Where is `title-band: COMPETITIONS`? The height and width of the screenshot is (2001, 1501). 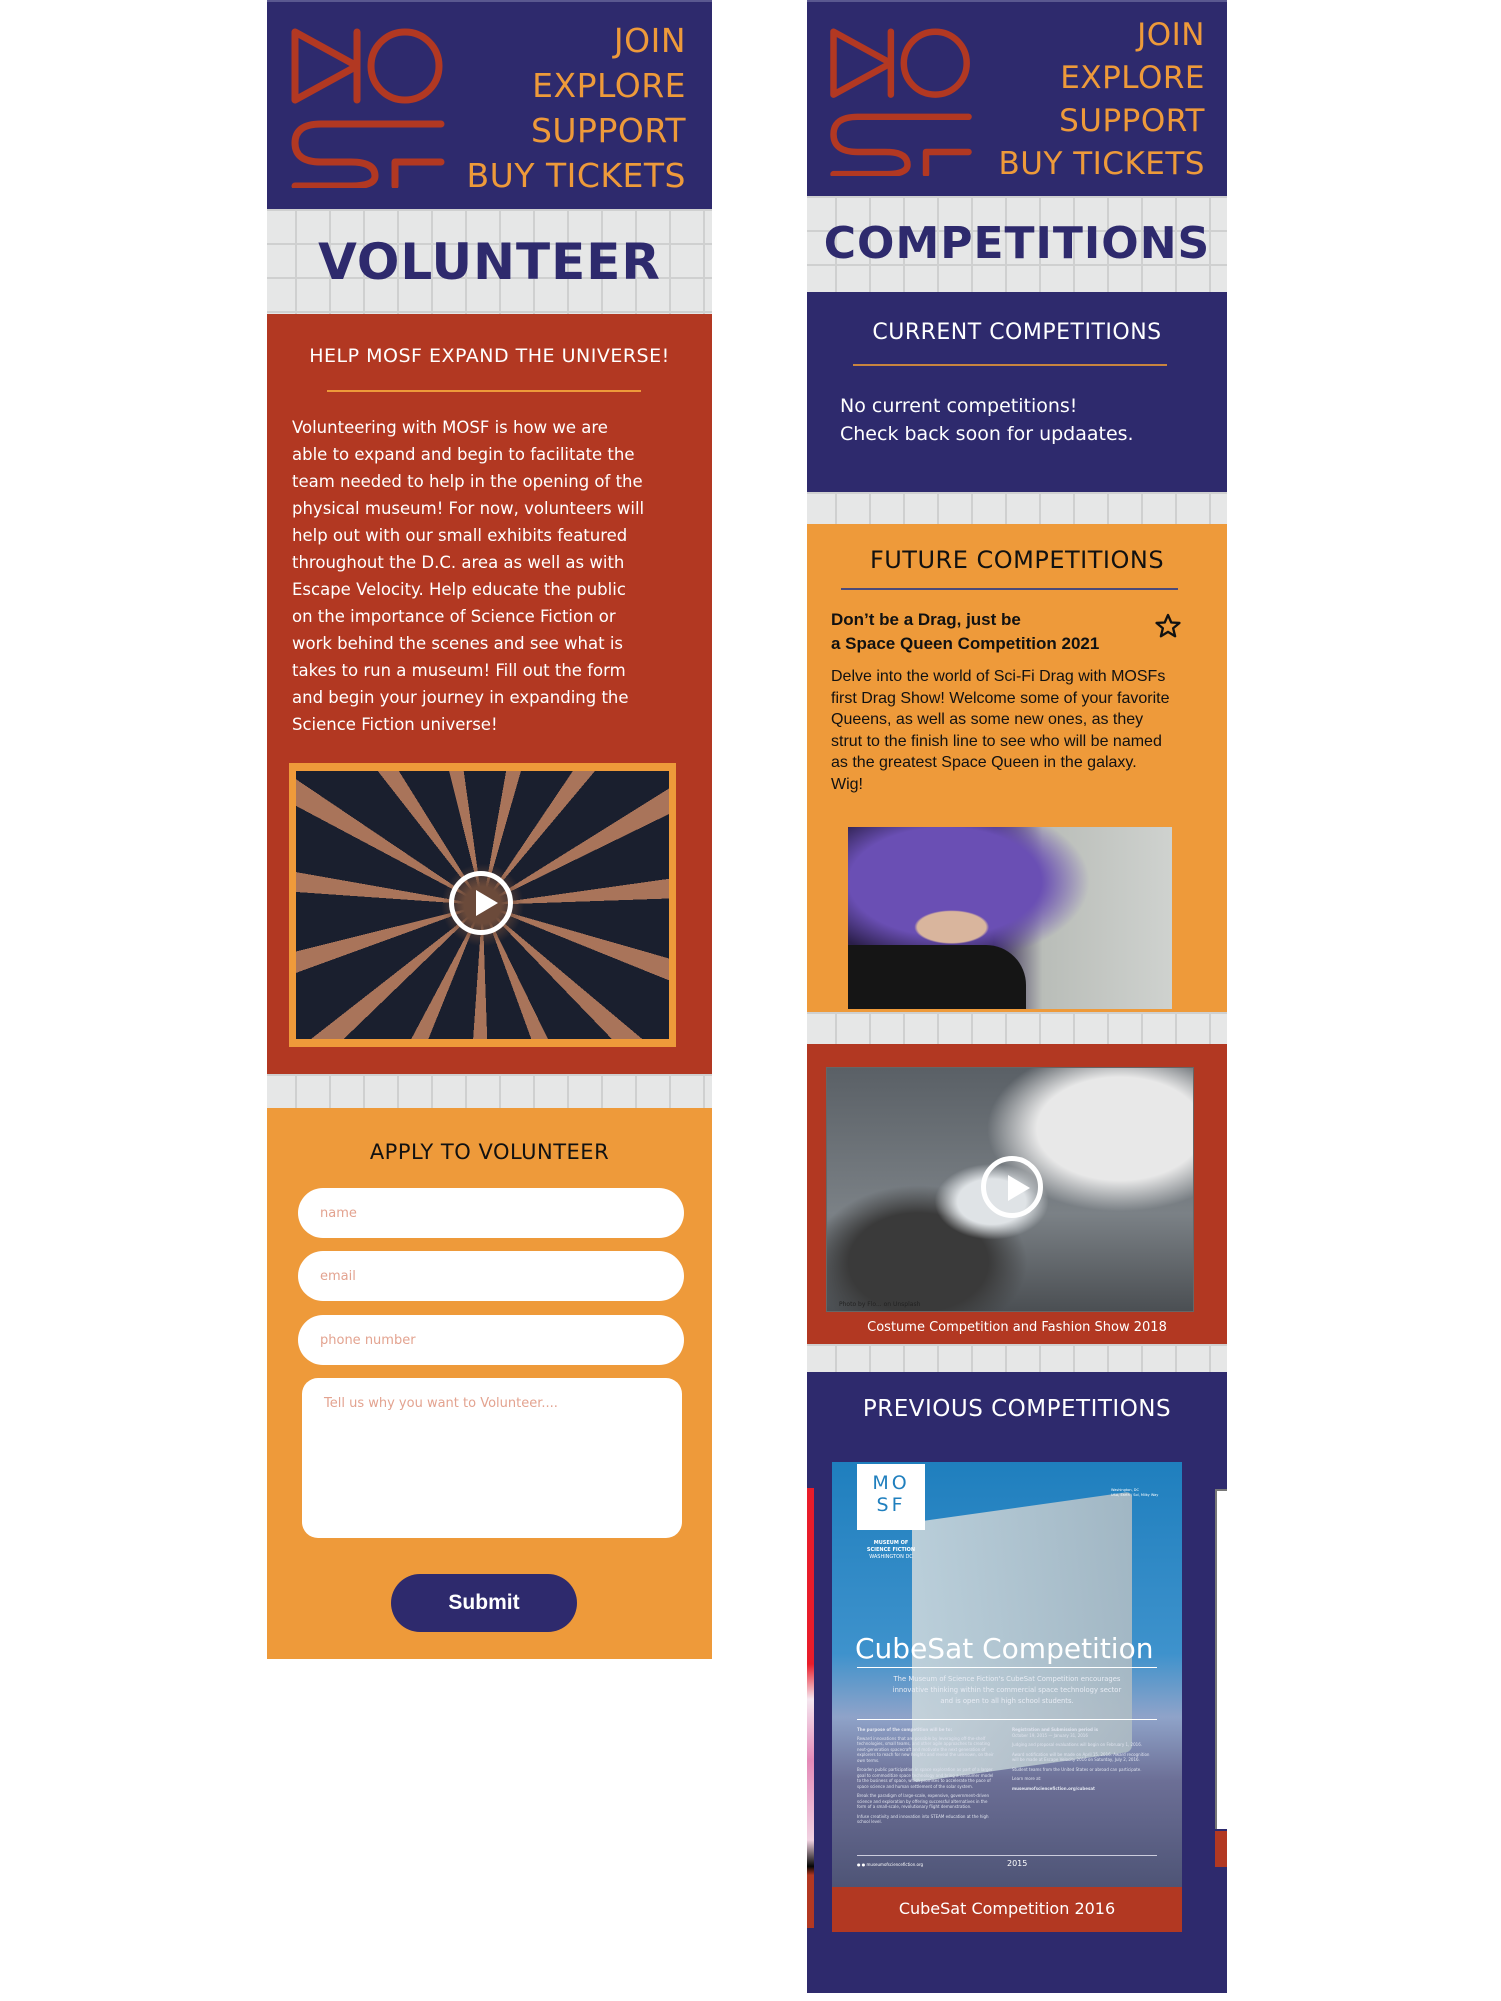 title-band: COMPETITIONS is located at coordinates (1017, 244).